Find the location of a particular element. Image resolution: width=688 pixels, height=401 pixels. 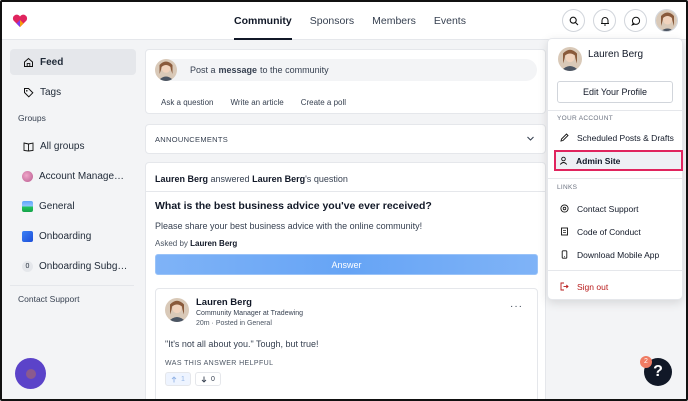

search-button is located at coordinates (573, 20).